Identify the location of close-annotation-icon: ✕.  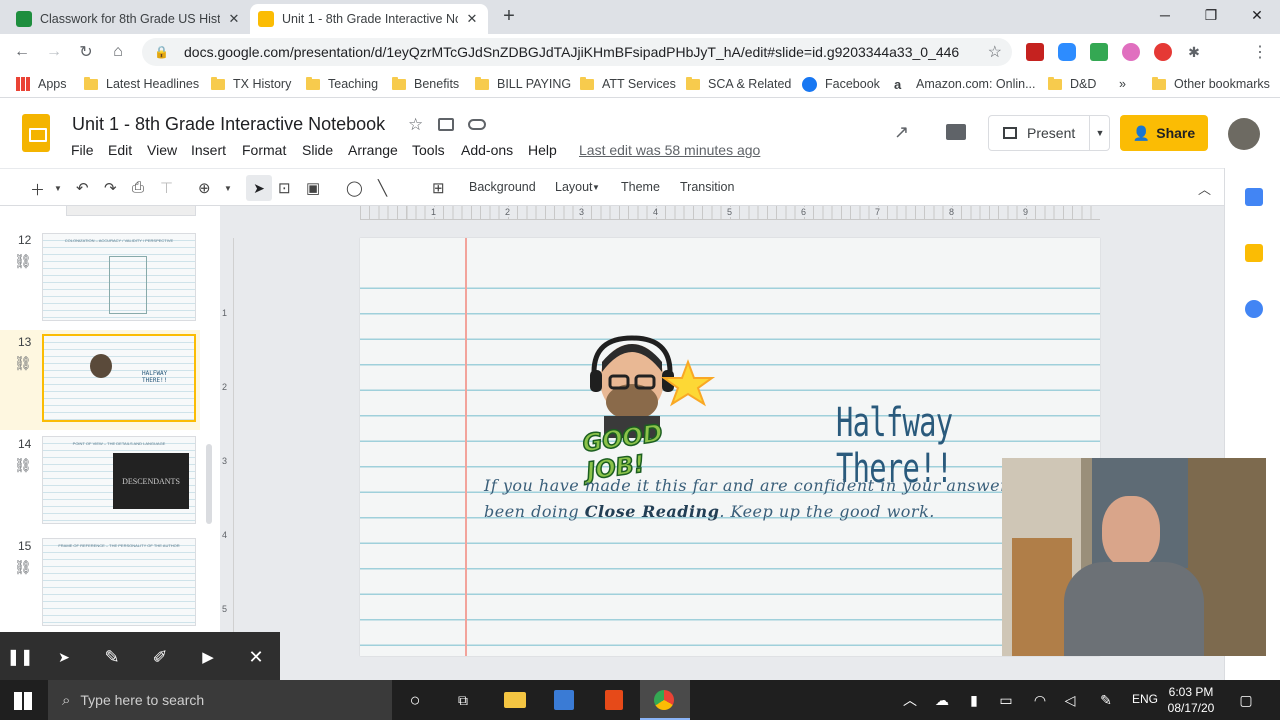
(256, 657).